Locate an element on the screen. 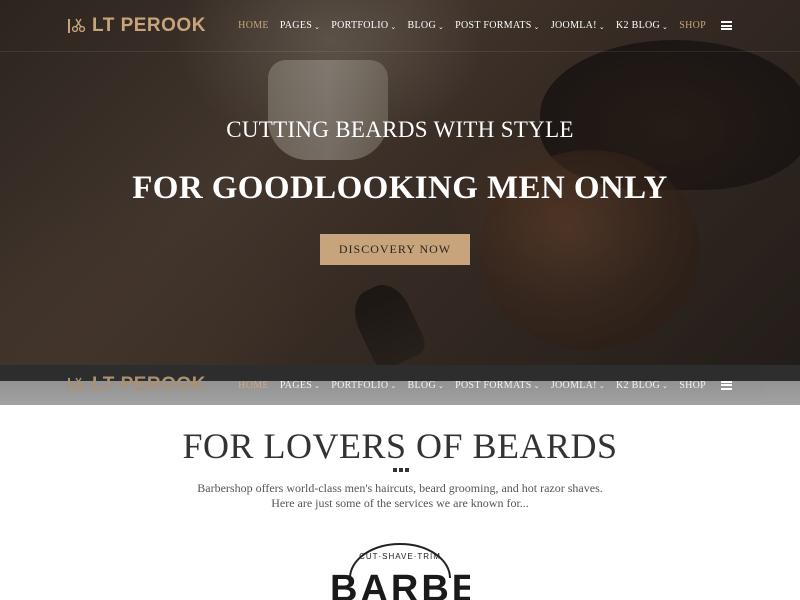  site-logo: LT PEROOK is located at coordinates (137, 26).